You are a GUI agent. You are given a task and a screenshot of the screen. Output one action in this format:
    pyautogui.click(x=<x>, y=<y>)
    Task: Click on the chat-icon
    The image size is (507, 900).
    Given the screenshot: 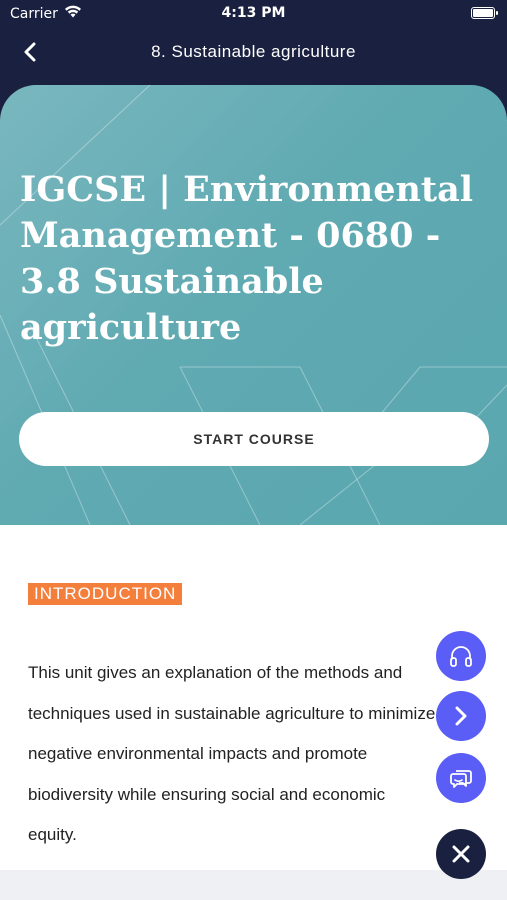 What is the action you would take?
    pyautogui.click(x=461, y=779)
    